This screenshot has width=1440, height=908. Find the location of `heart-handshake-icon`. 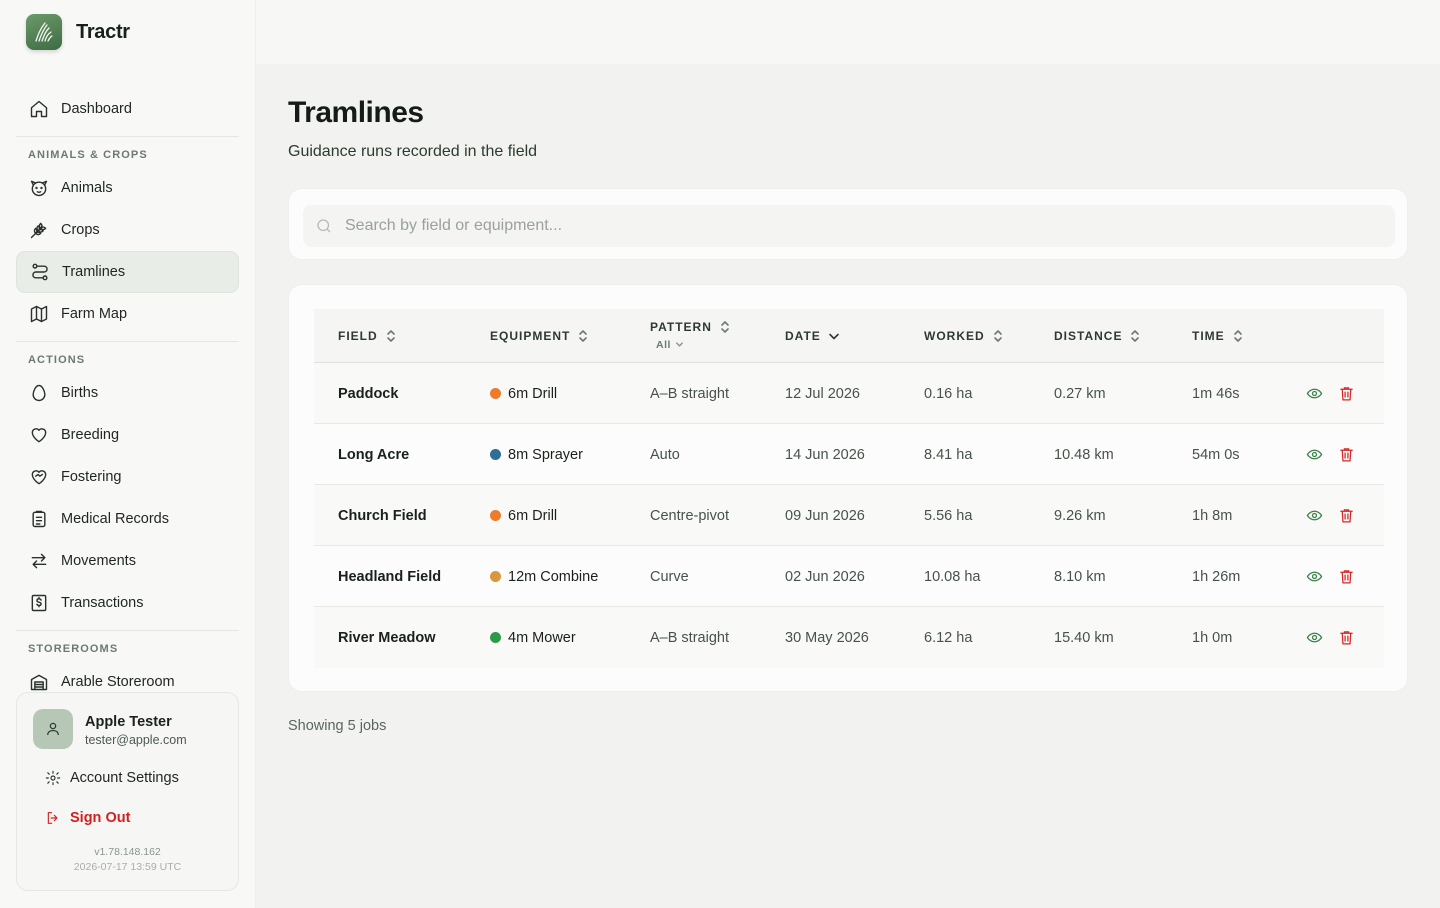

heart-handshake-icon is located at coordinates (39, 477).